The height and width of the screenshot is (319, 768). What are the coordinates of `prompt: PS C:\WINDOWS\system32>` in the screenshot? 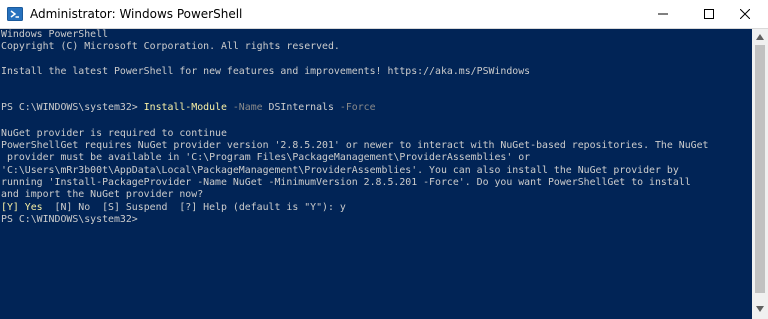 It's located at (72, 107).